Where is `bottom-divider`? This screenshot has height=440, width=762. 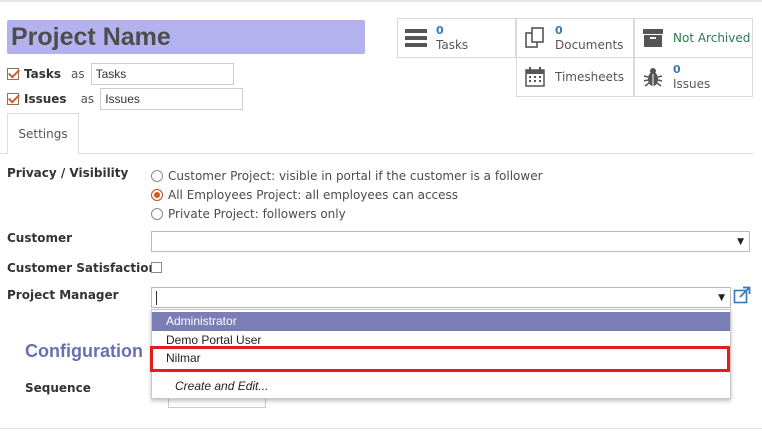
bottom-divider is located at coordinates (381, 428).